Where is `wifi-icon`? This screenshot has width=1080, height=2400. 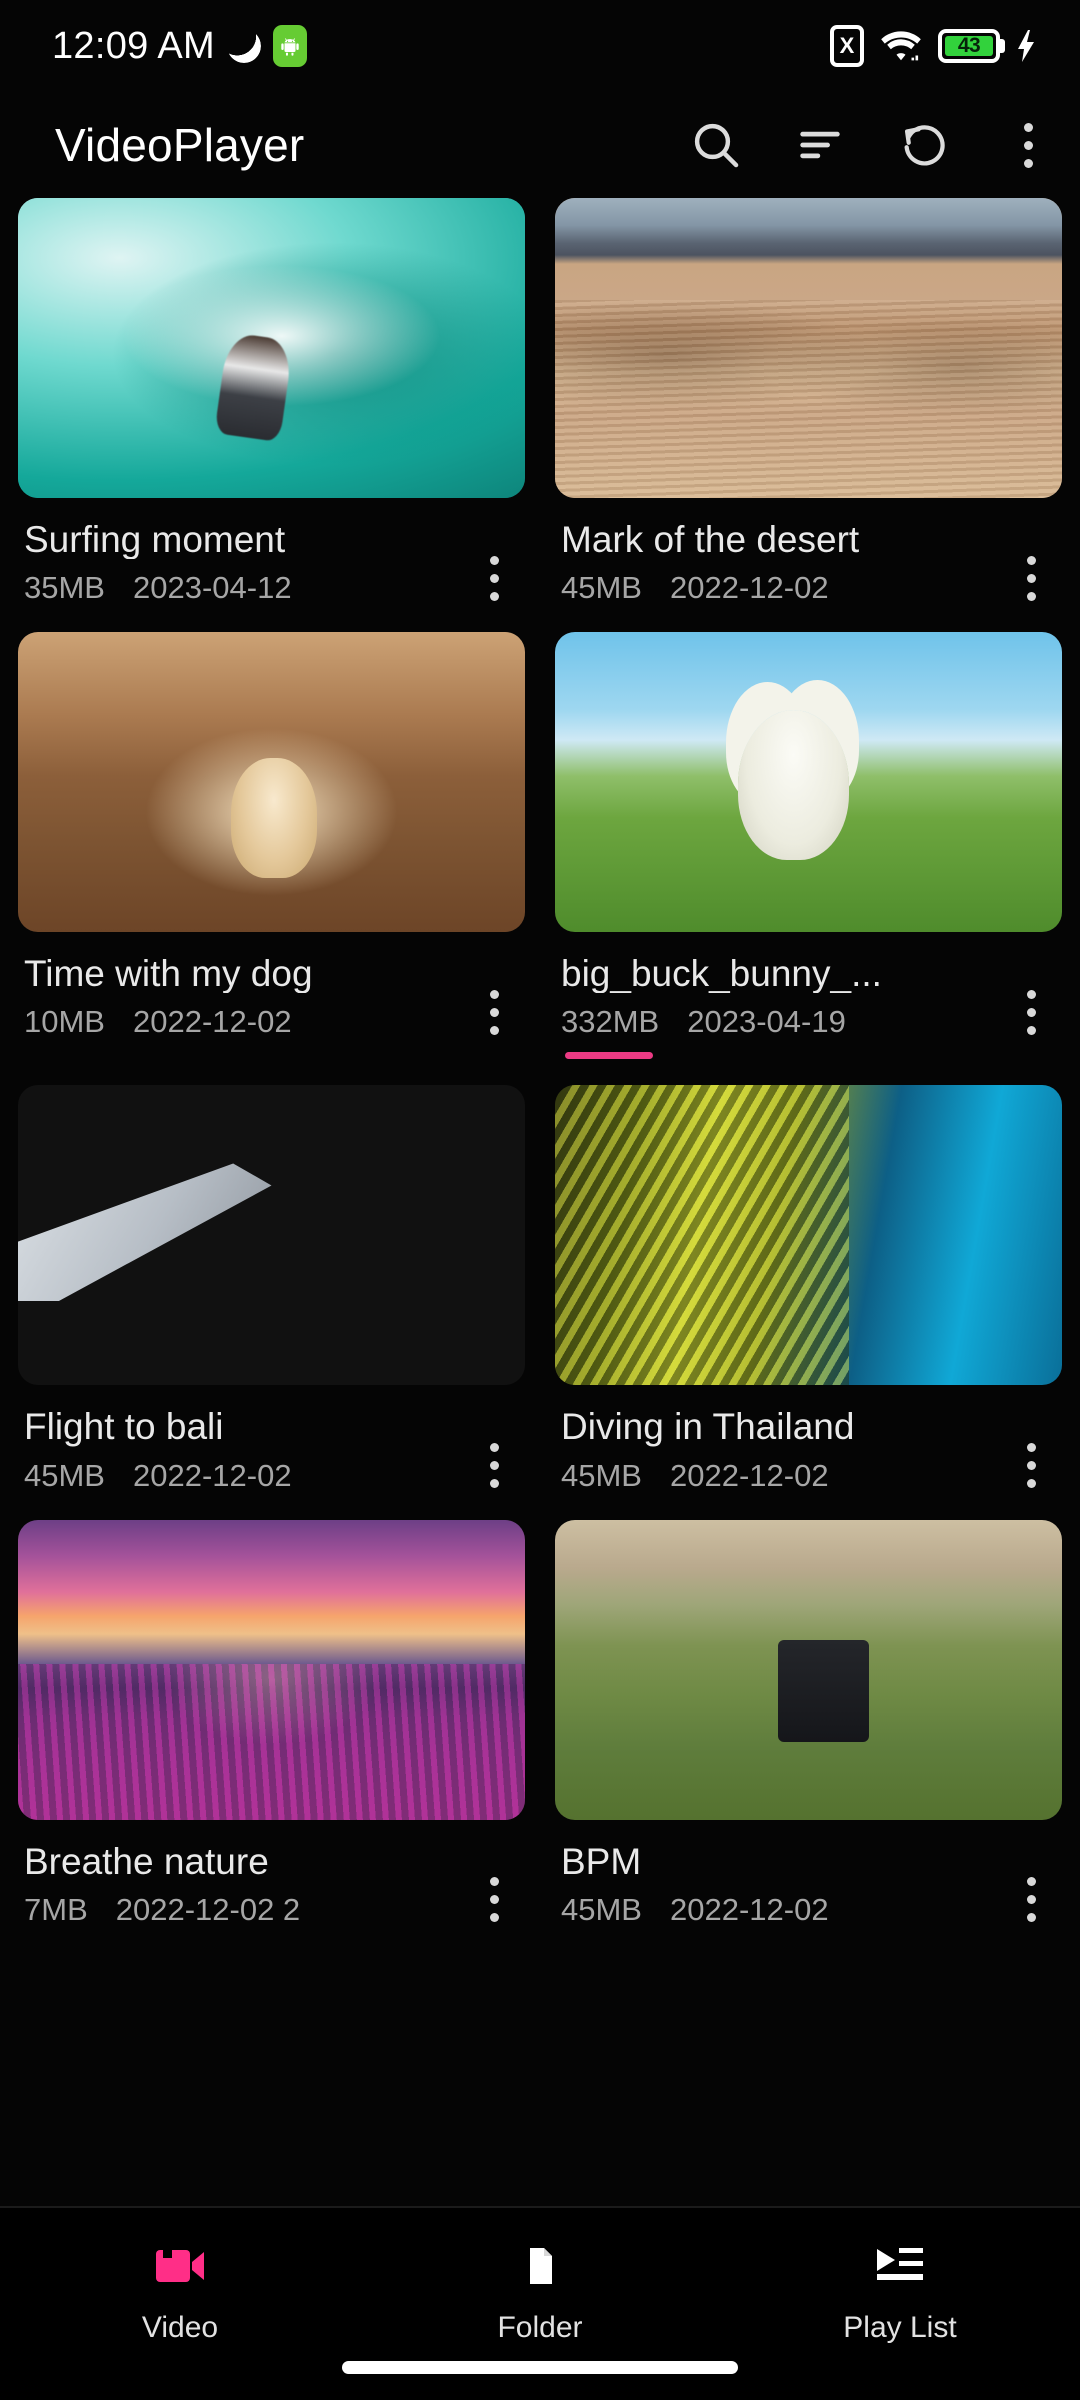 wifi-icon is located at coordinates (901, 46).